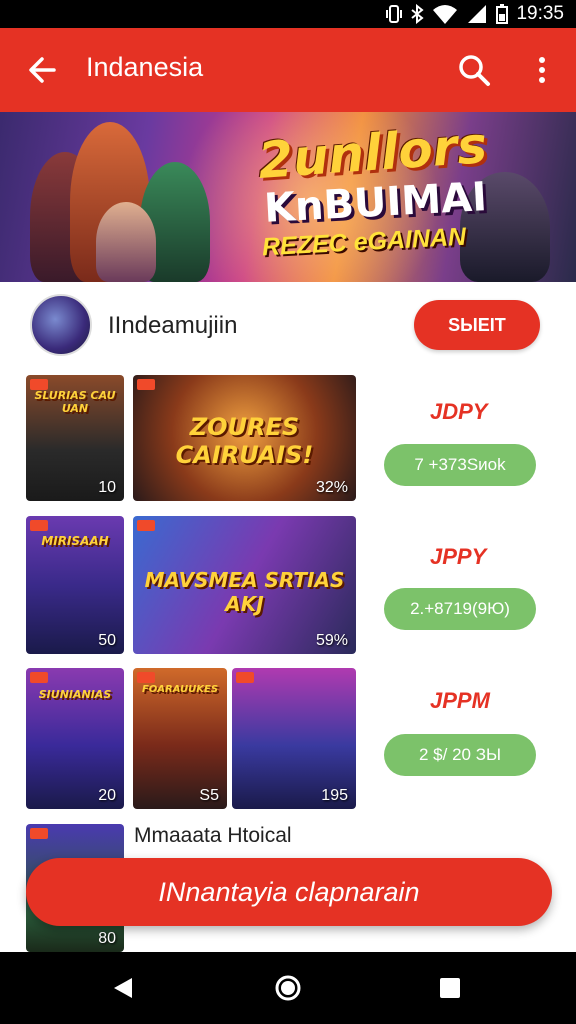 Image resolution: width=576 pixels, height=1024 pixels. I want to click on game-thumbnail: SLURIAS CAU UAN 10, so click(75, 438).